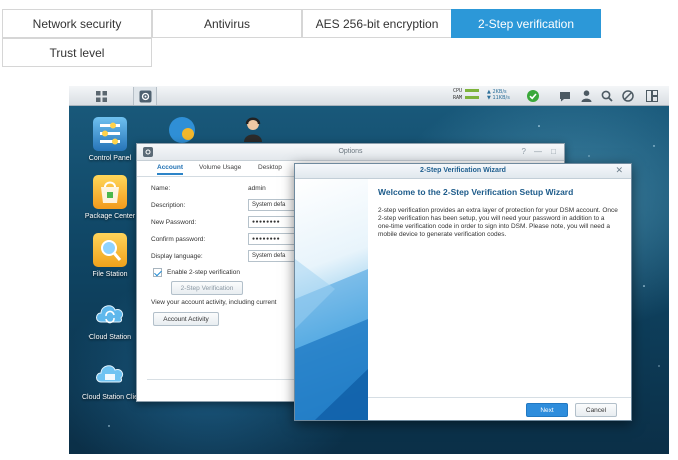  I want to click on desktop-icon-cloud-station: Cloud Station, so click(110, 319).